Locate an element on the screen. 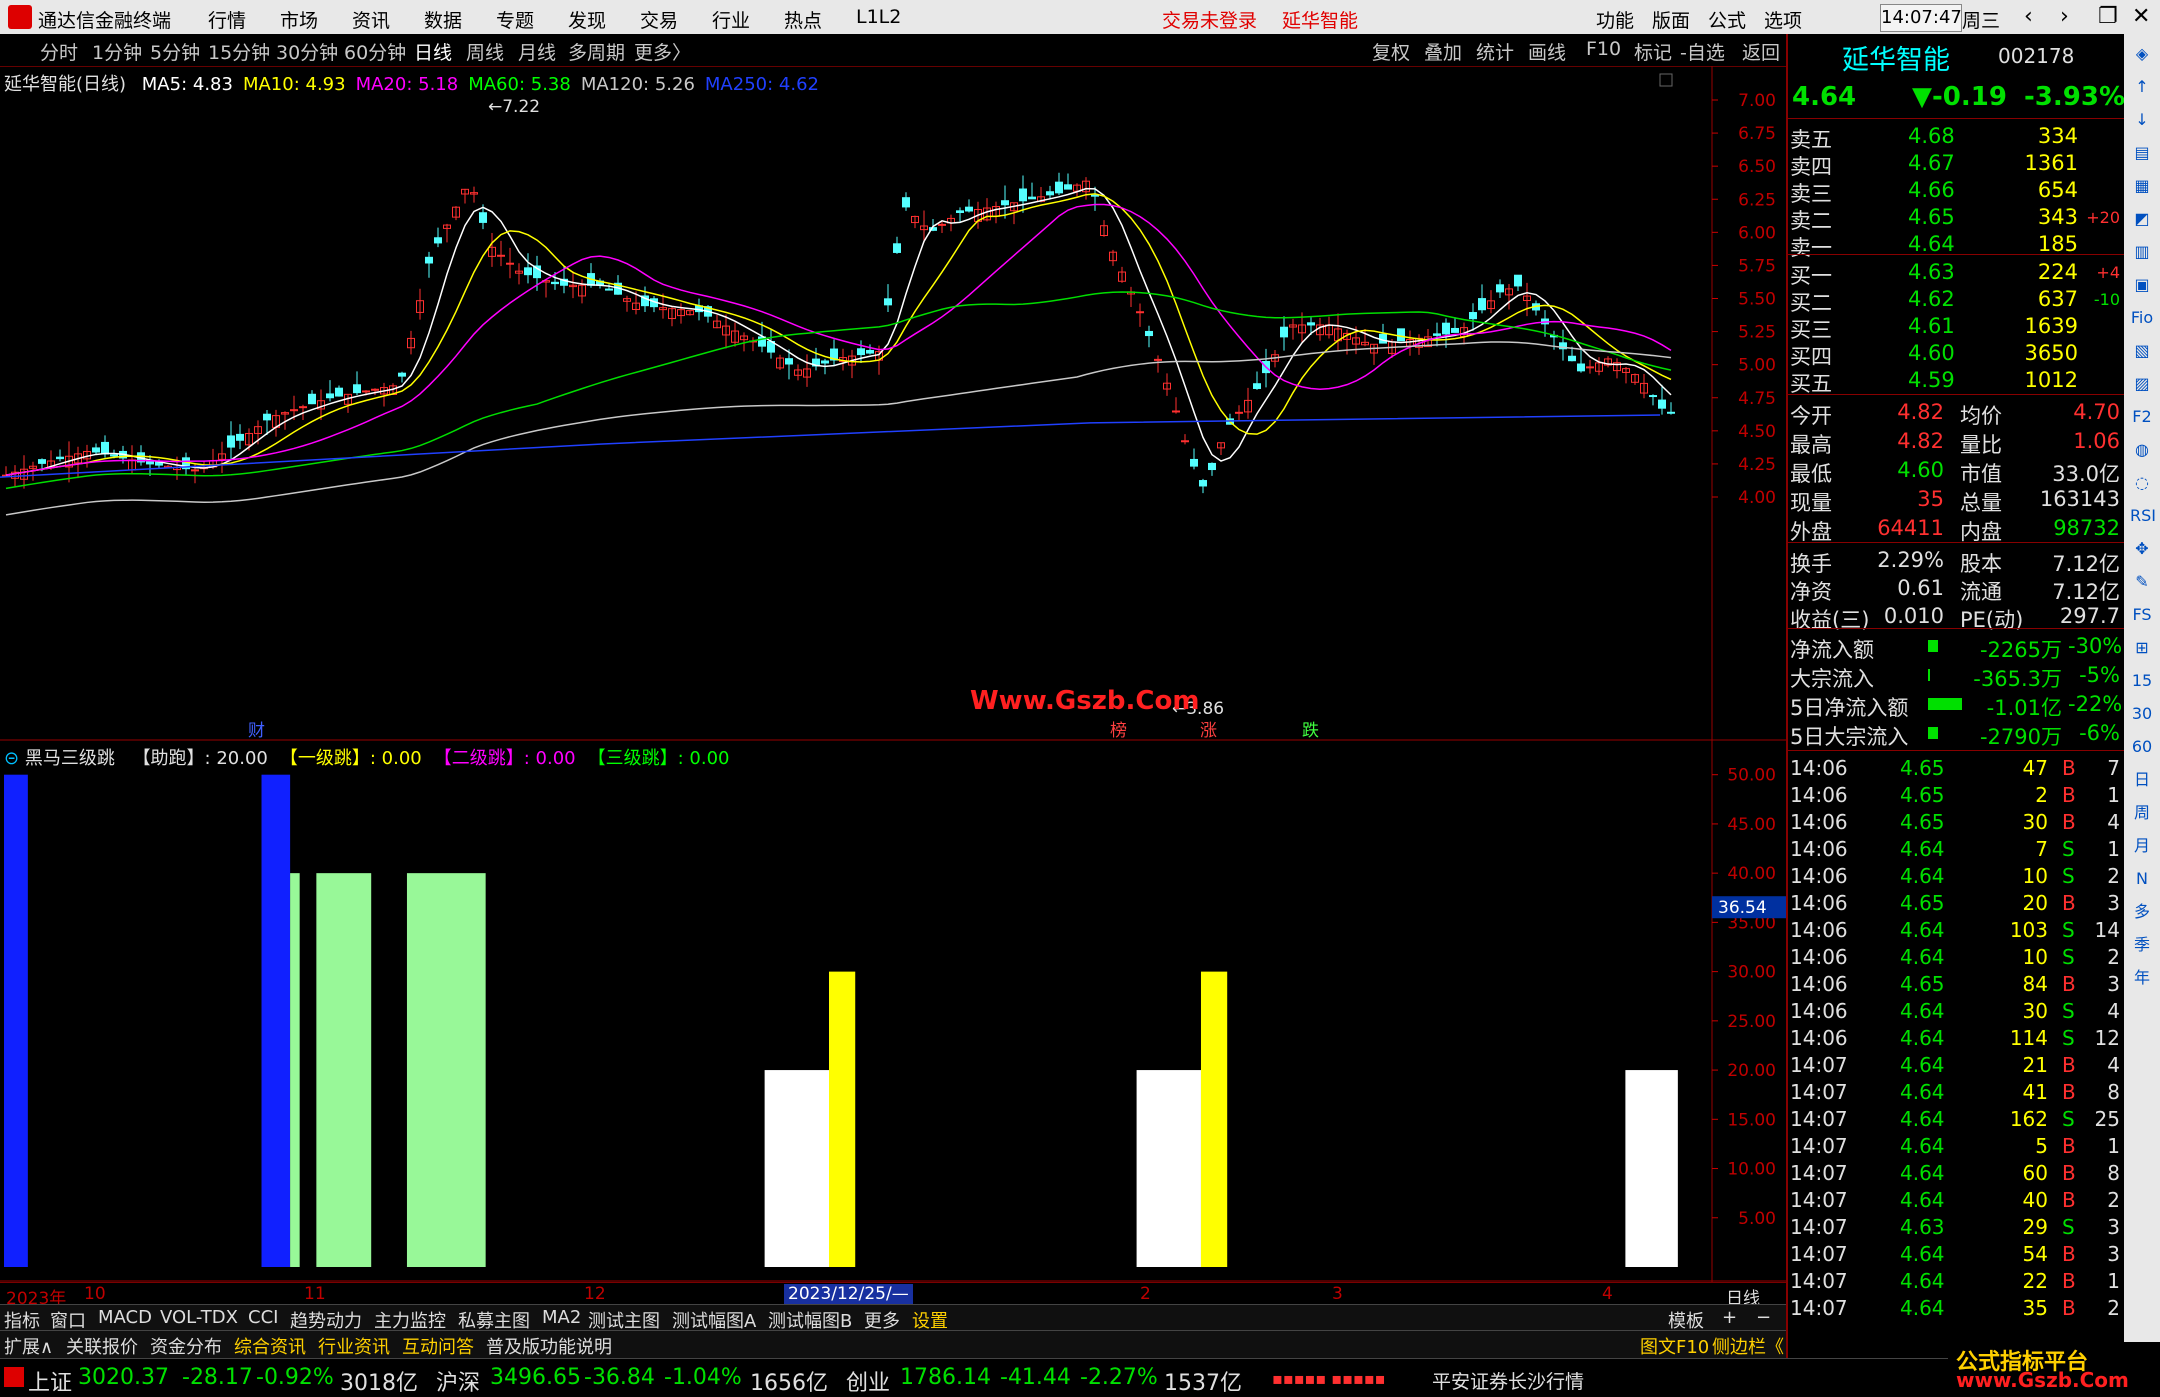 The height and width of the screenshot is (1397, 2160). period-30min: 30分钟 is located at coordinates (307, 51).